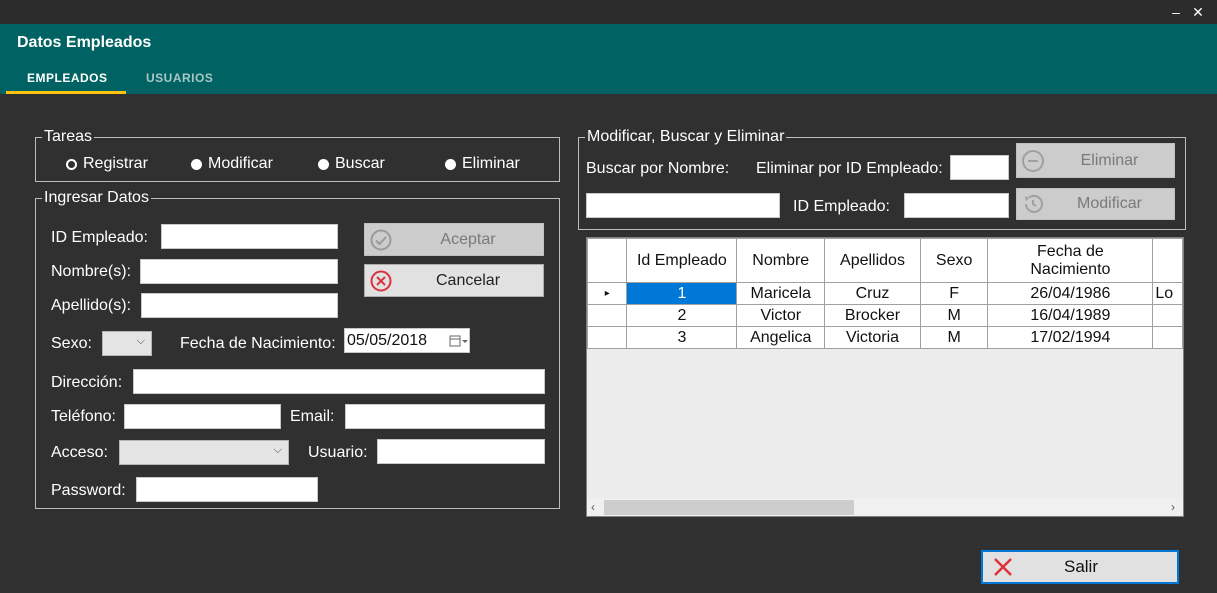 The image size is (1217, 593). I want to click on table-cell: 1, so click(682, 293).